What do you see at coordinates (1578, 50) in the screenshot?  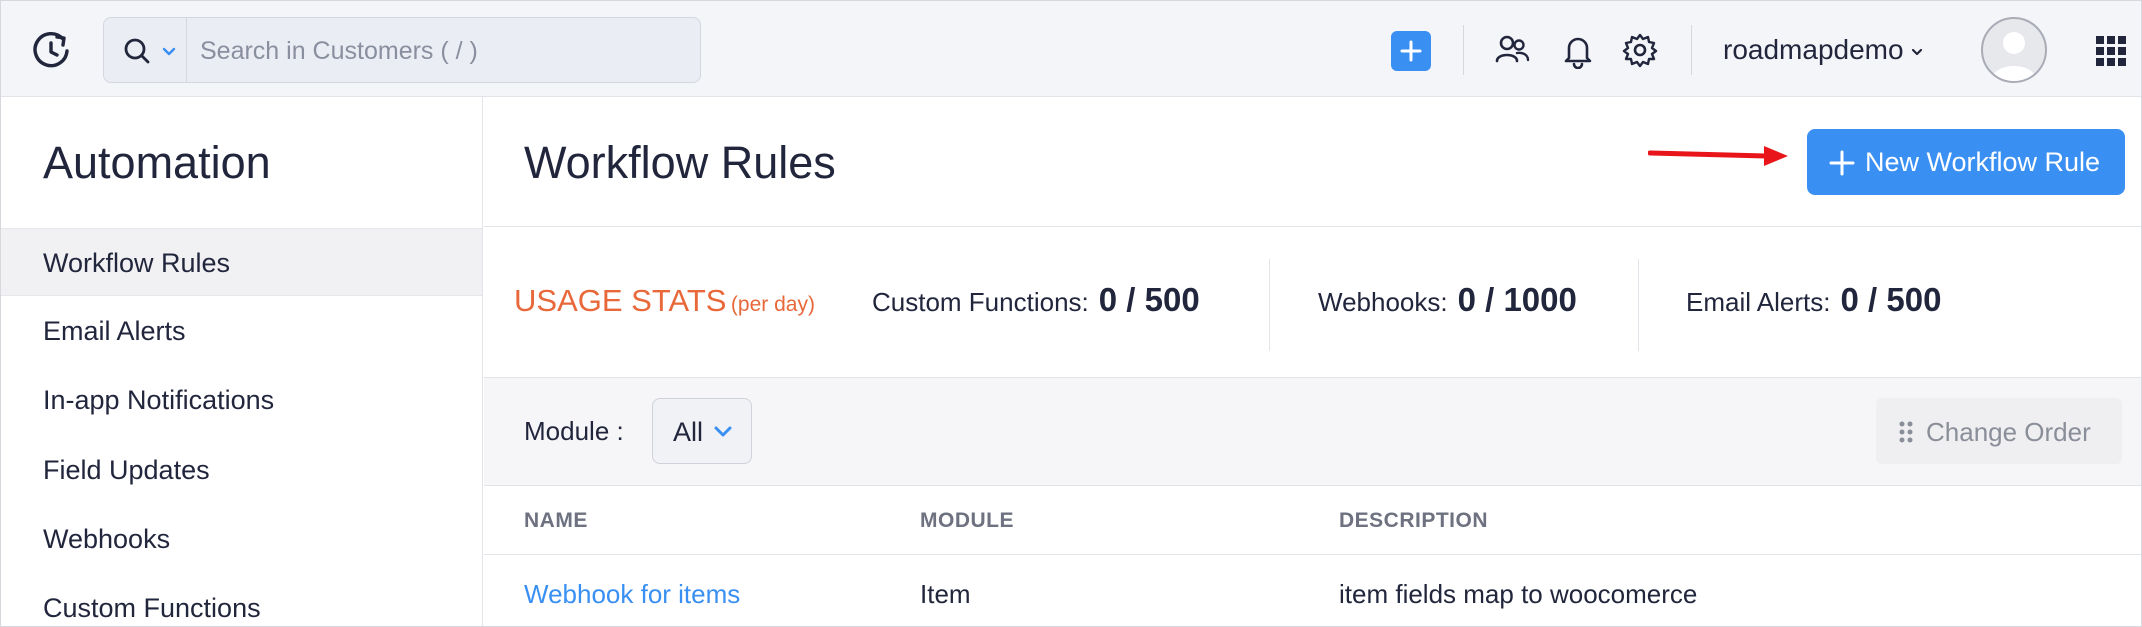 I see `bell-icon` at bounding box center [1578, 50].